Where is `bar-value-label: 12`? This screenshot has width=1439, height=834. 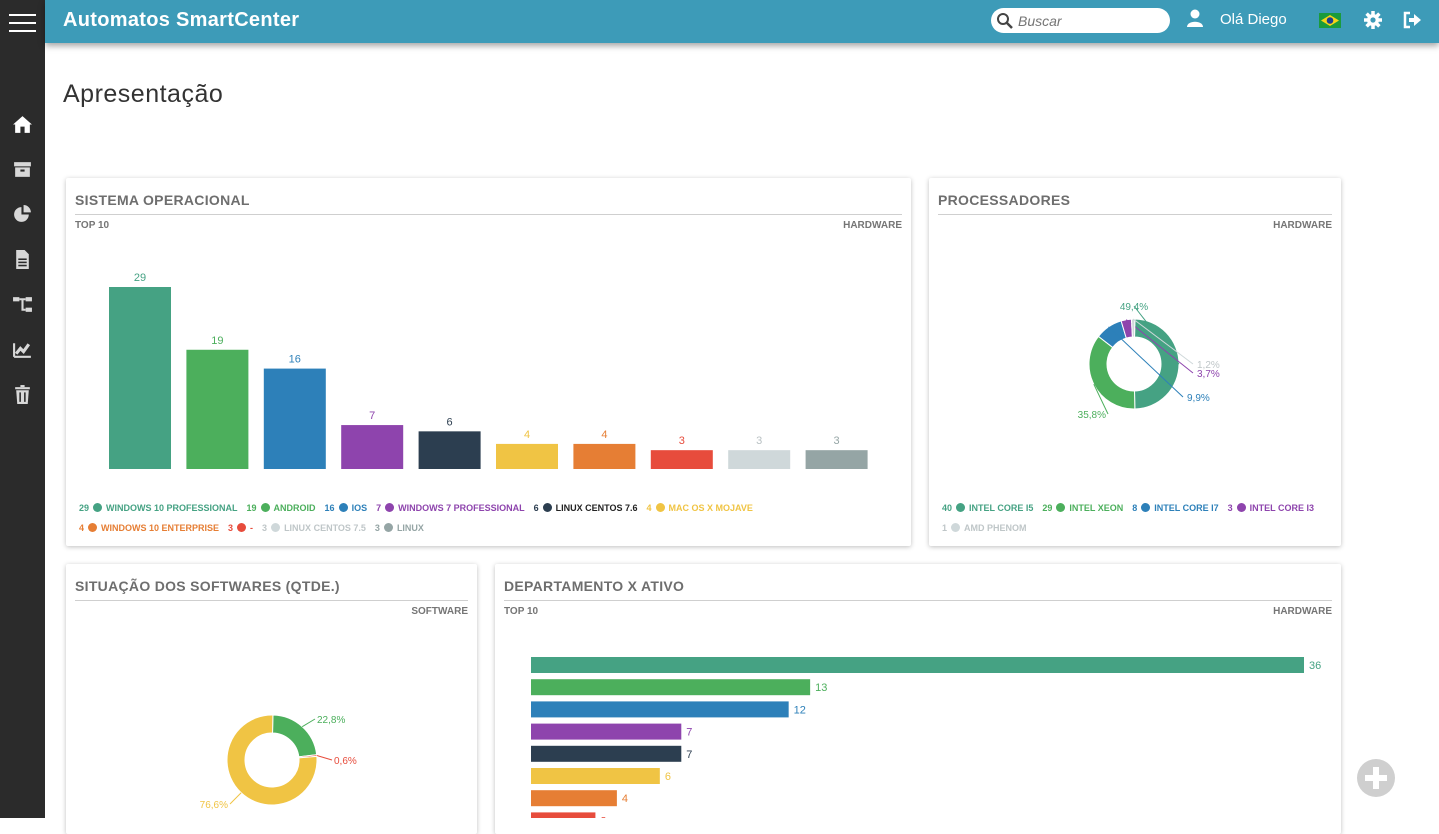
bar-value-label: 12 is located at coordinates (800, 710).